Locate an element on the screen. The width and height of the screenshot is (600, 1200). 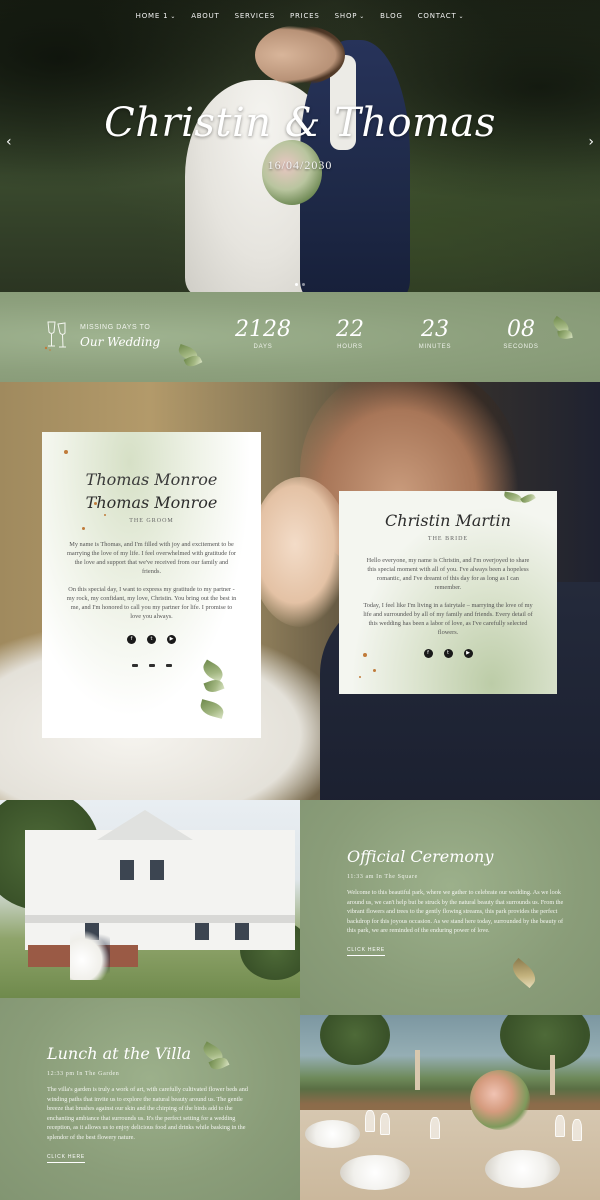
countdown-minutes: 23 MINUTES is located at coordinates (435, 333).